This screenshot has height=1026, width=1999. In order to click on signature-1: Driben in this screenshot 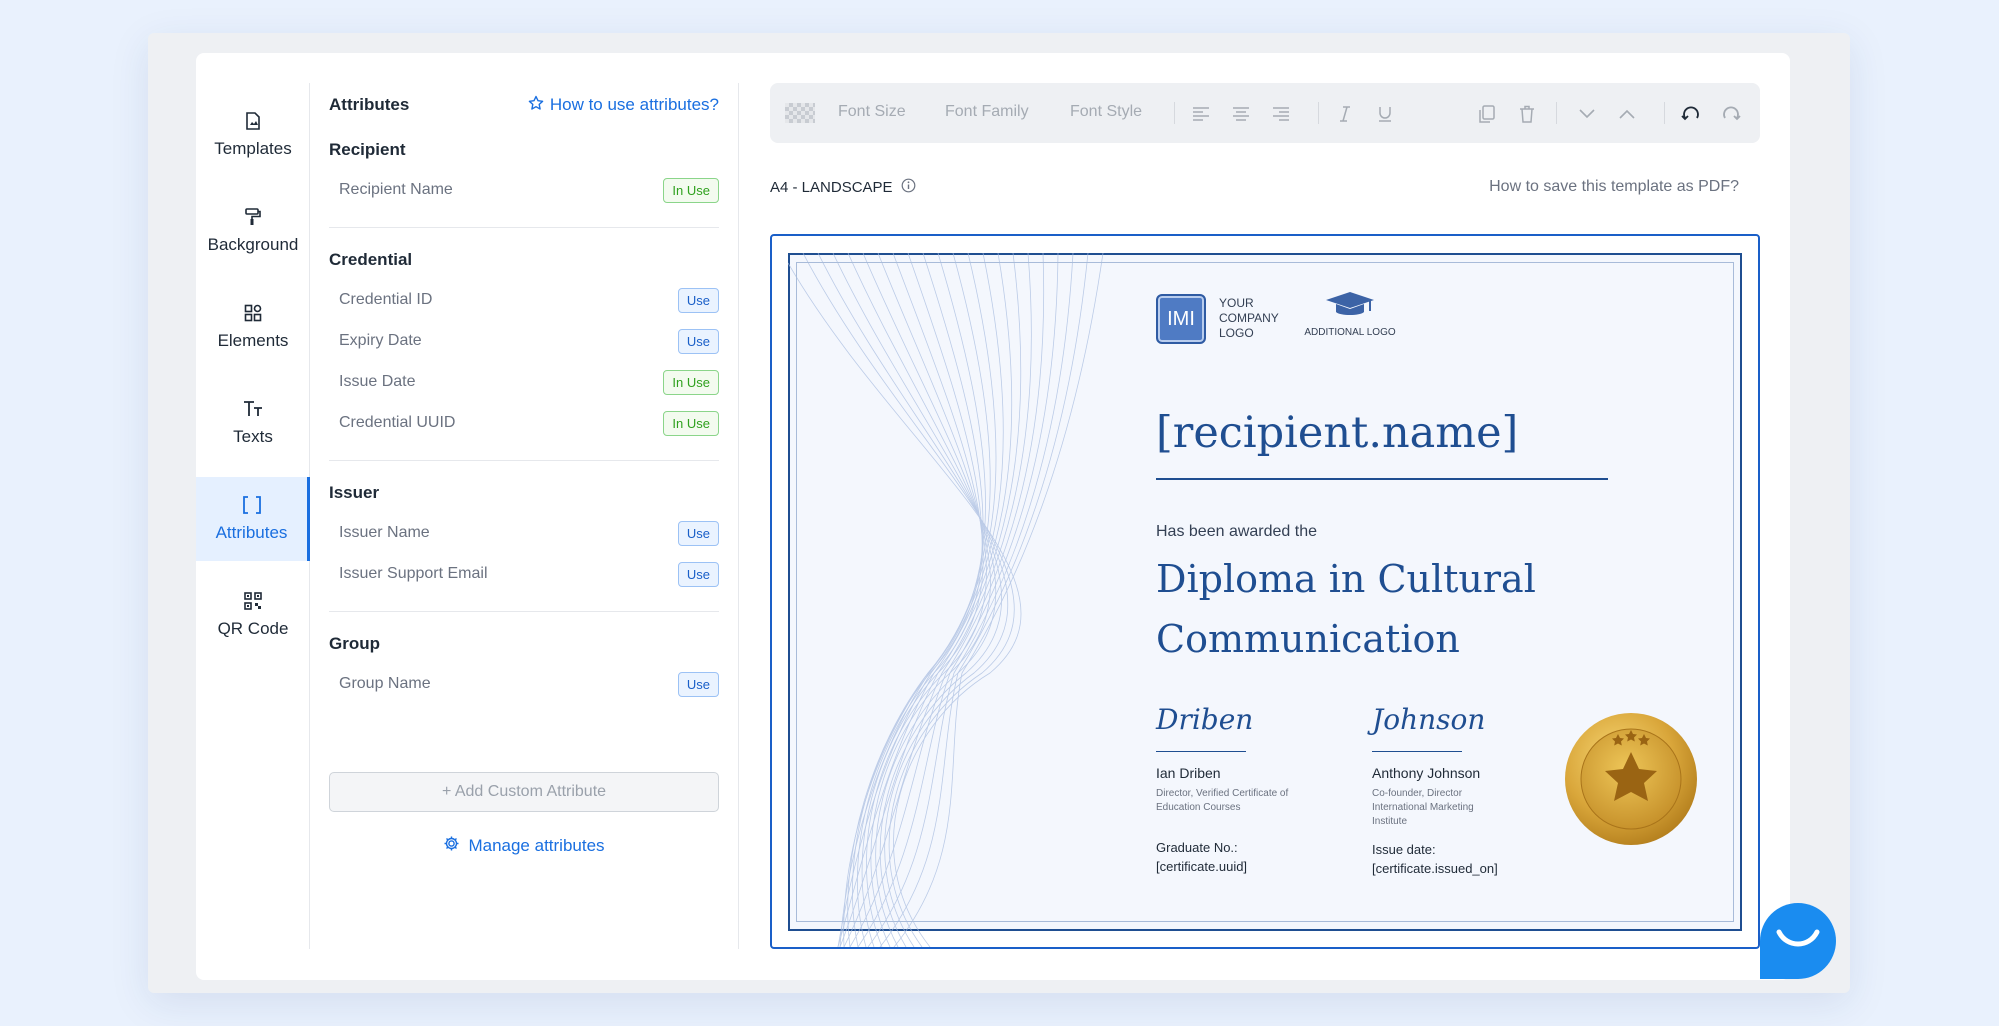, I will do `click(1205, 719)`.